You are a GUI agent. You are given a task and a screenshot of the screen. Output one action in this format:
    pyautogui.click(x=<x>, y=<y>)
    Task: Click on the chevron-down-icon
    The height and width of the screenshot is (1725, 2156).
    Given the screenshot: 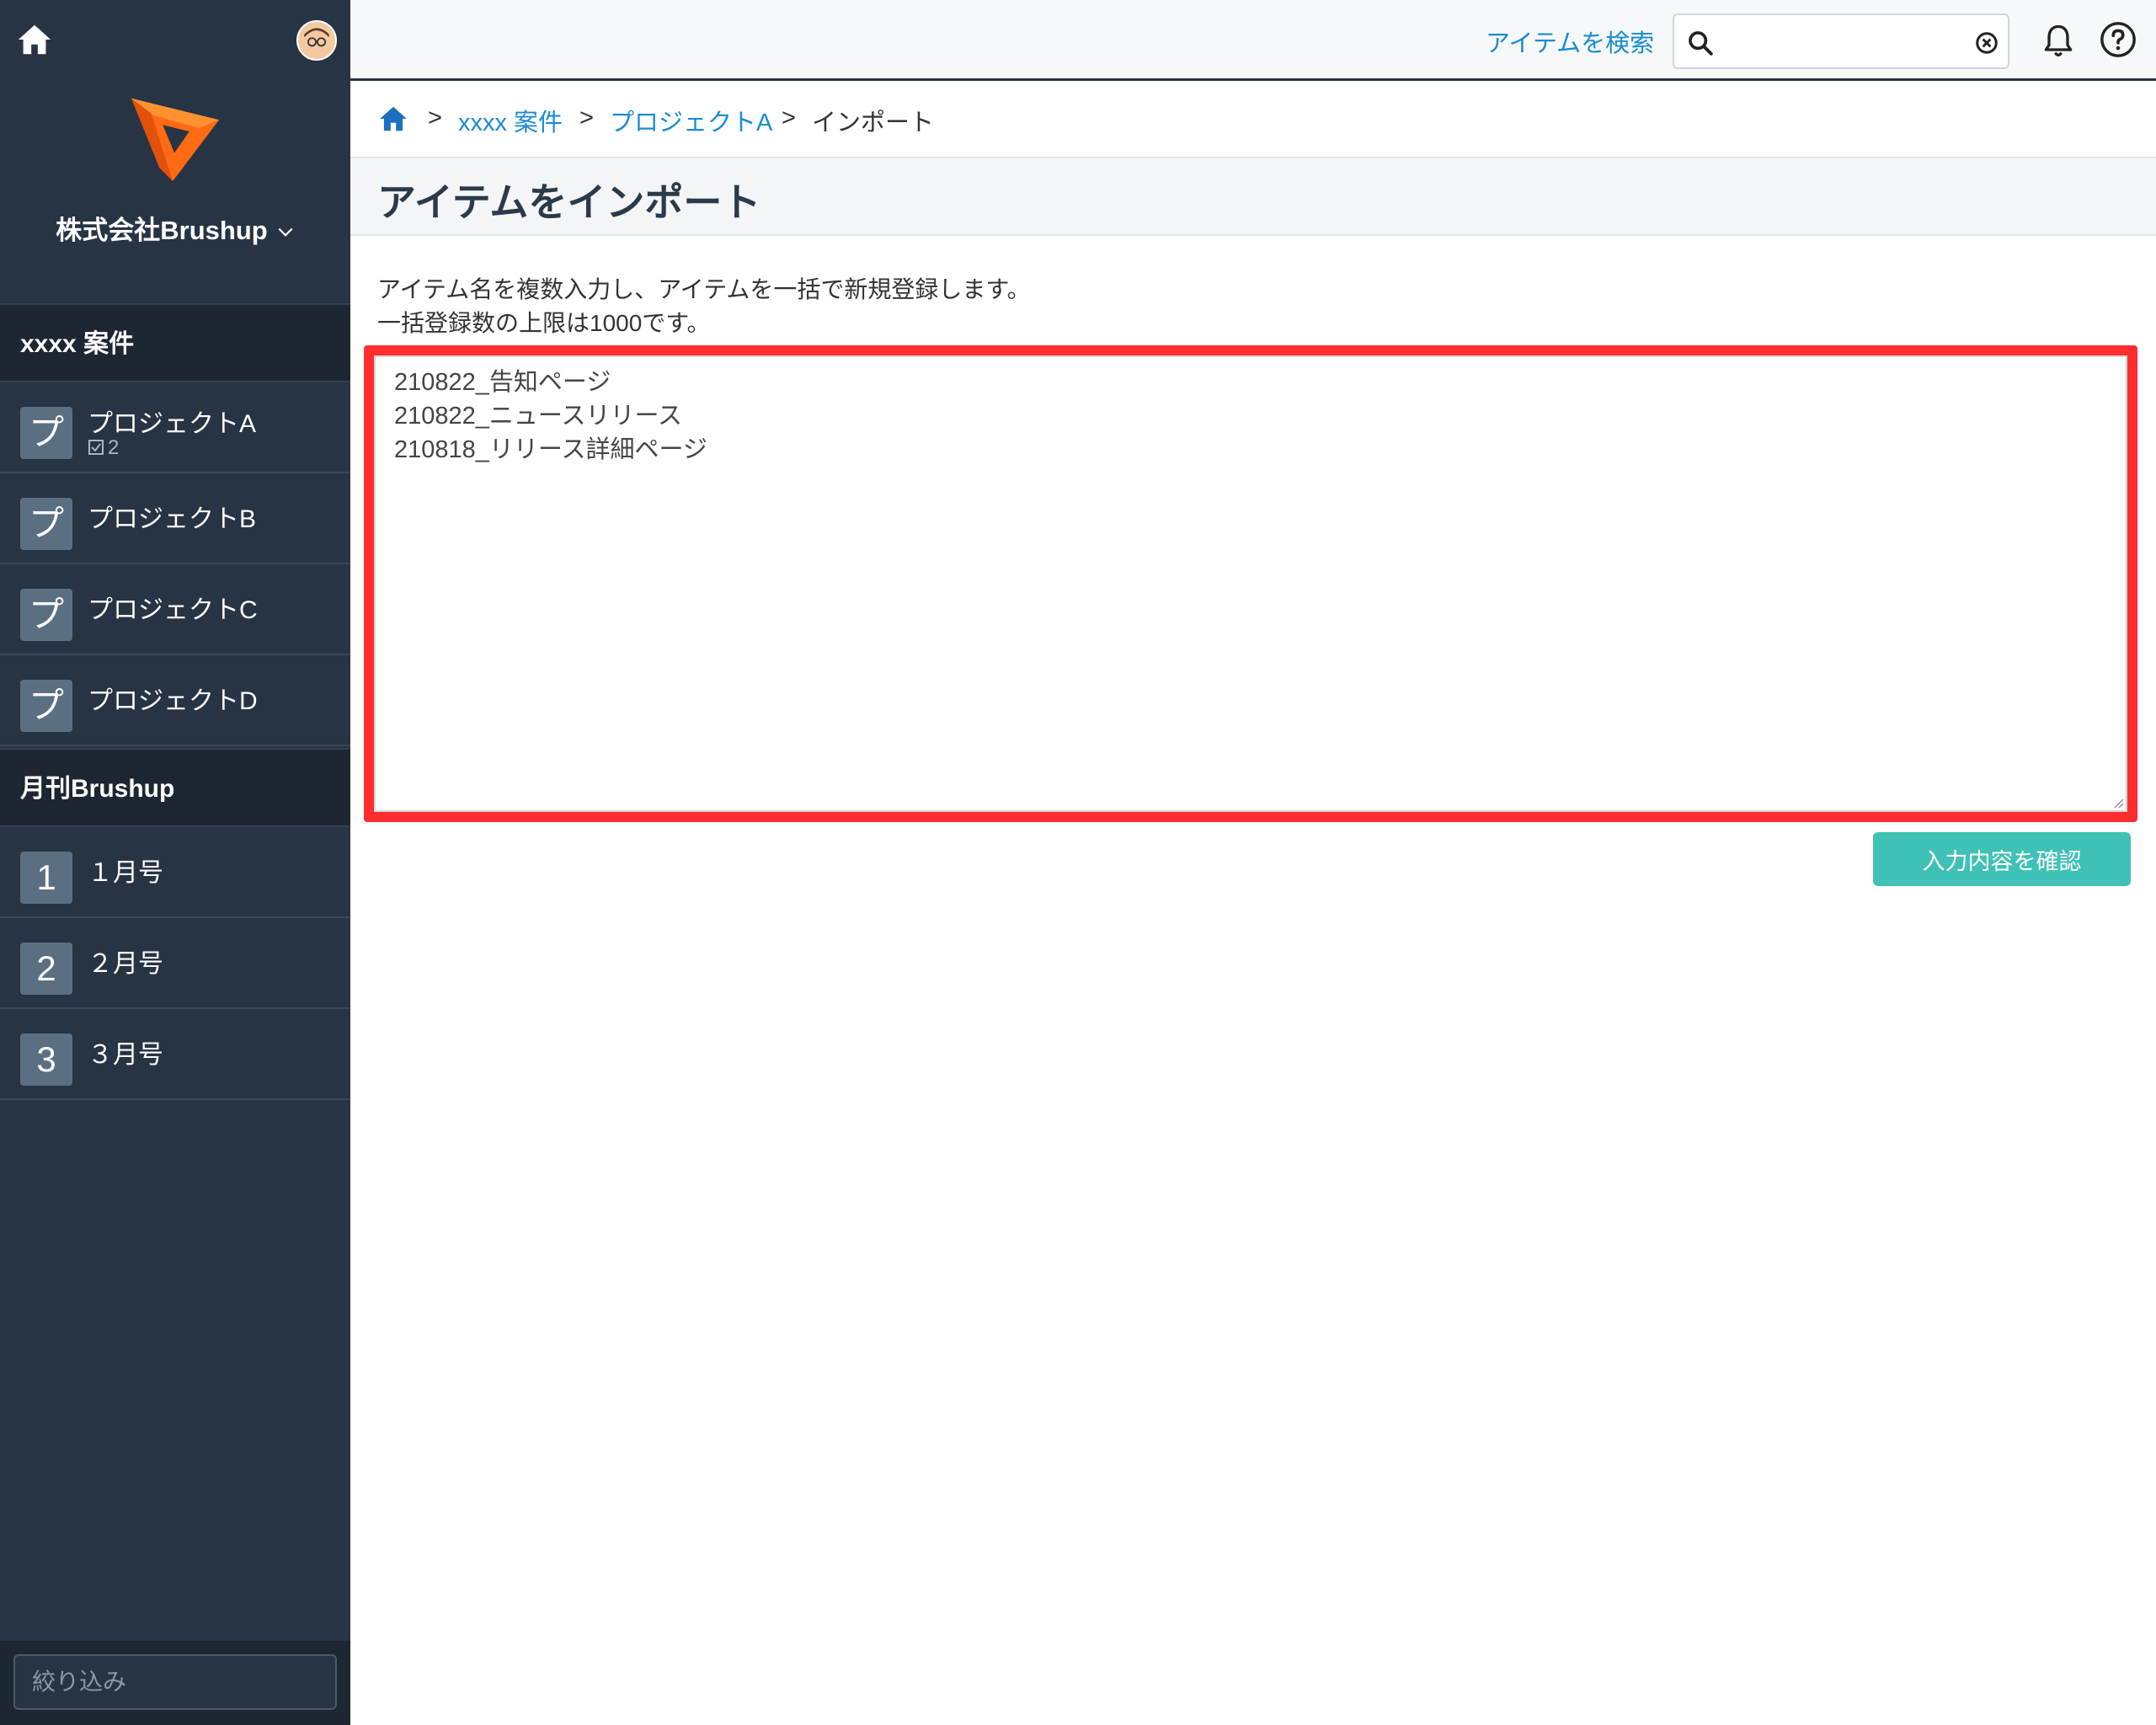 What is the action you would take?
    pyautogui.click(x=285, y=232)
    